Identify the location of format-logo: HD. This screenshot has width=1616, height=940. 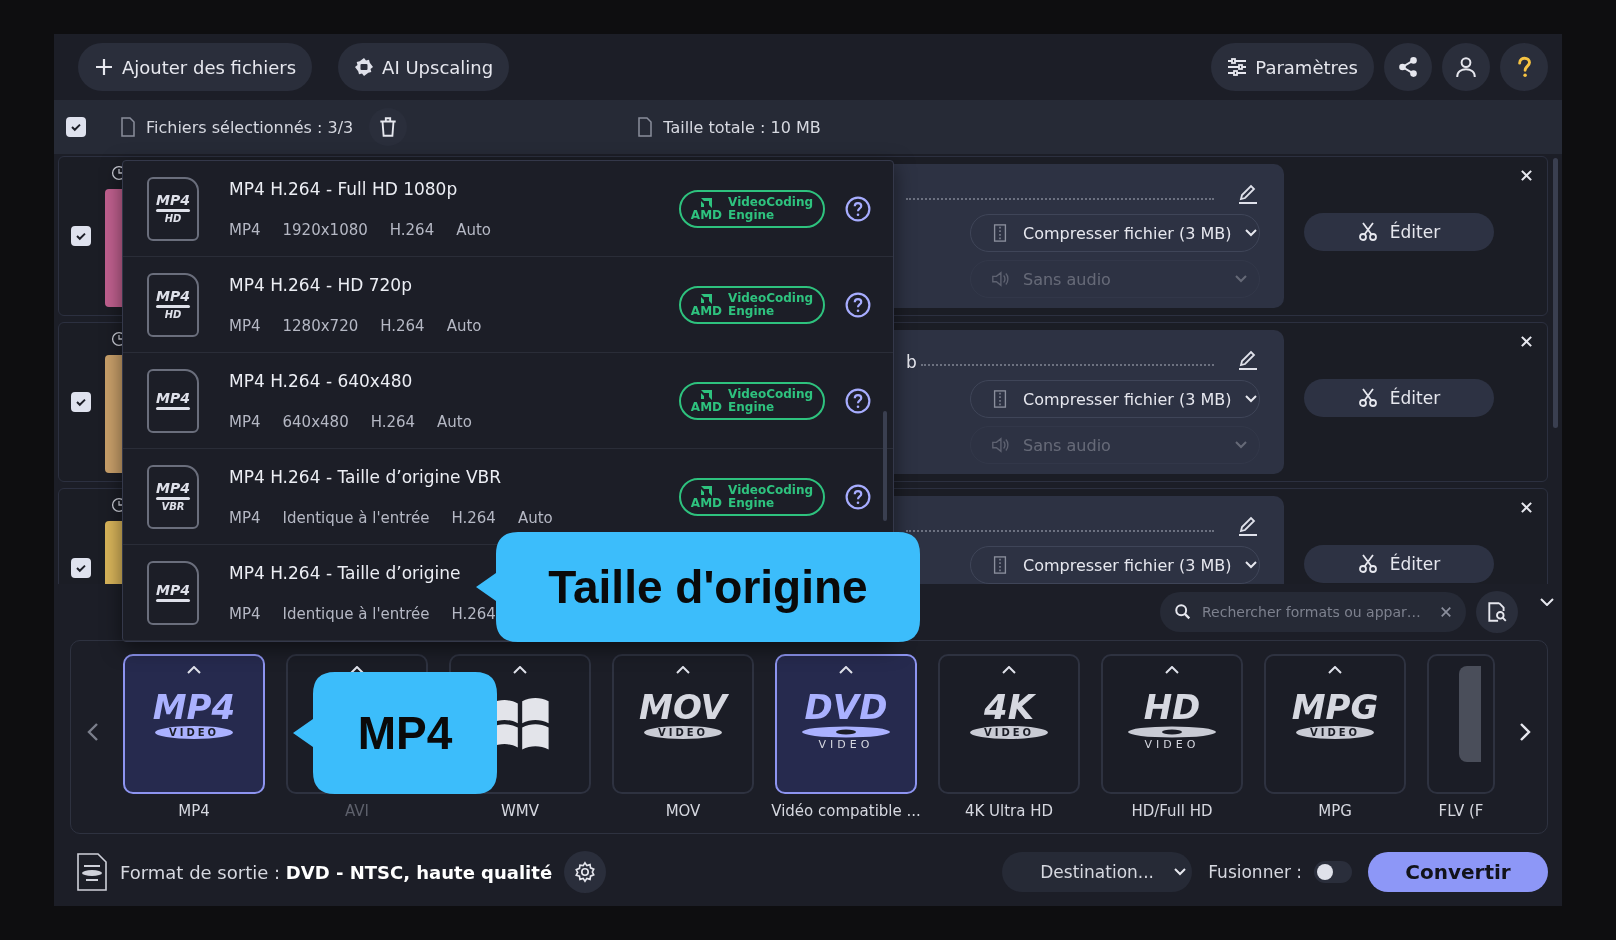
(1172, 707).